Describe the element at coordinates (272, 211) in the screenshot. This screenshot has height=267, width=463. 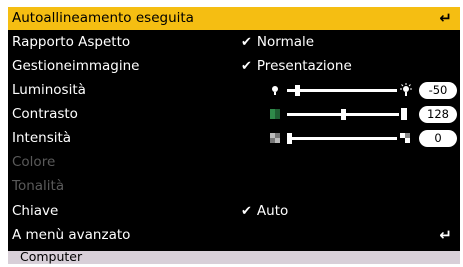
I see `value-text: Auto` at that location.